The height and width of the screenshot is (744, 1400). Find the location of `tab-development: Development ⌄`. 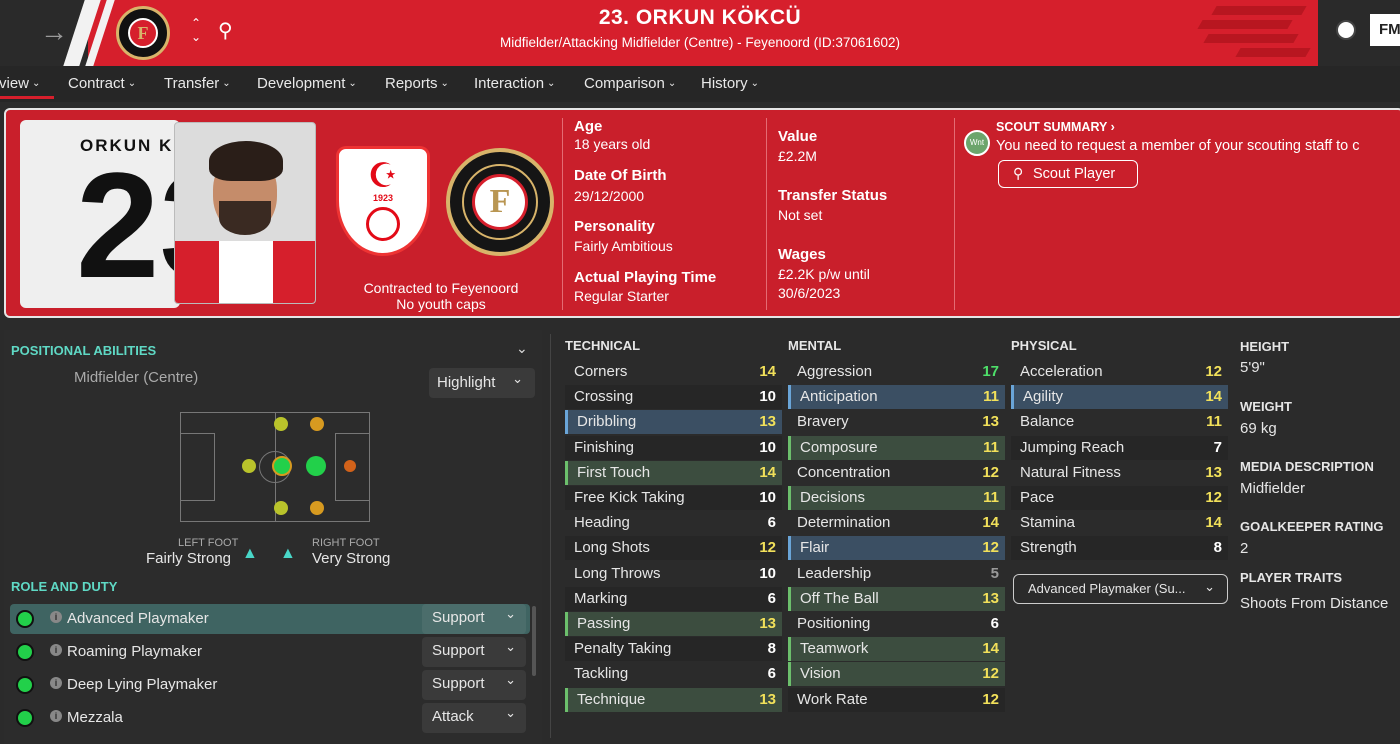

tab-development: Development ⌄ is located at coordinates (307, 83).